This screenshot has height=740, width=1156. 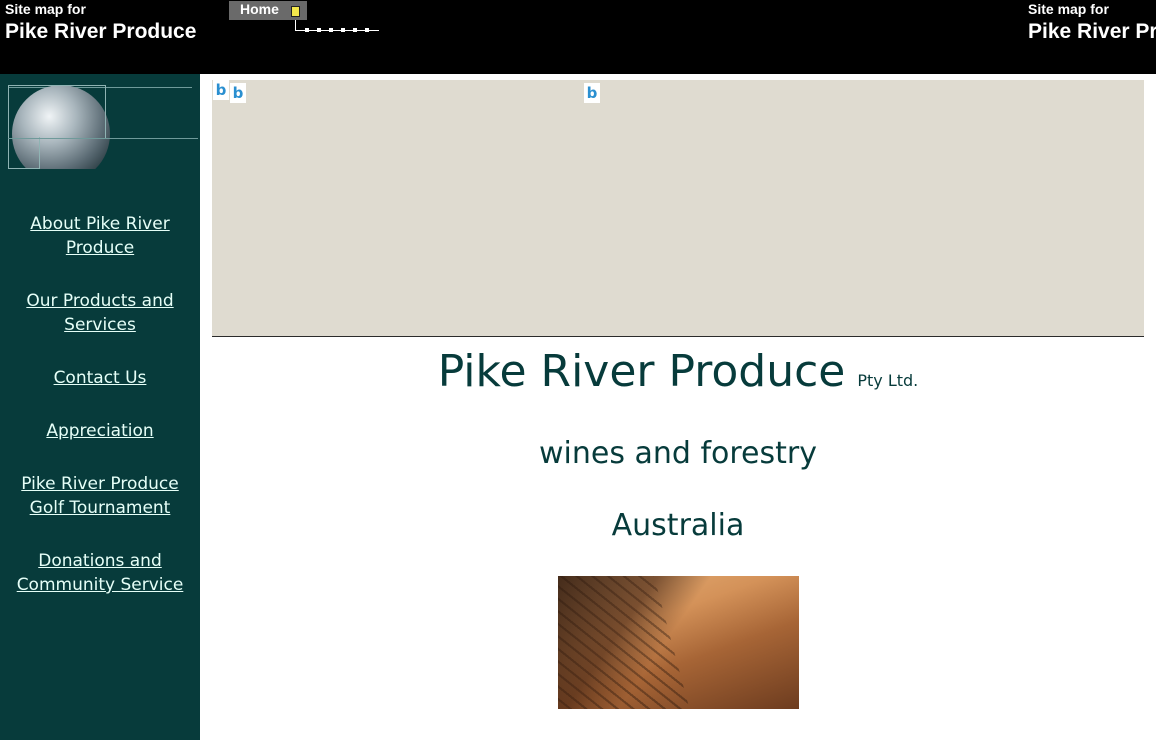 I want to click on site-map-title-right: Site map for Pike River Pr, so click(x=1092, y=24).